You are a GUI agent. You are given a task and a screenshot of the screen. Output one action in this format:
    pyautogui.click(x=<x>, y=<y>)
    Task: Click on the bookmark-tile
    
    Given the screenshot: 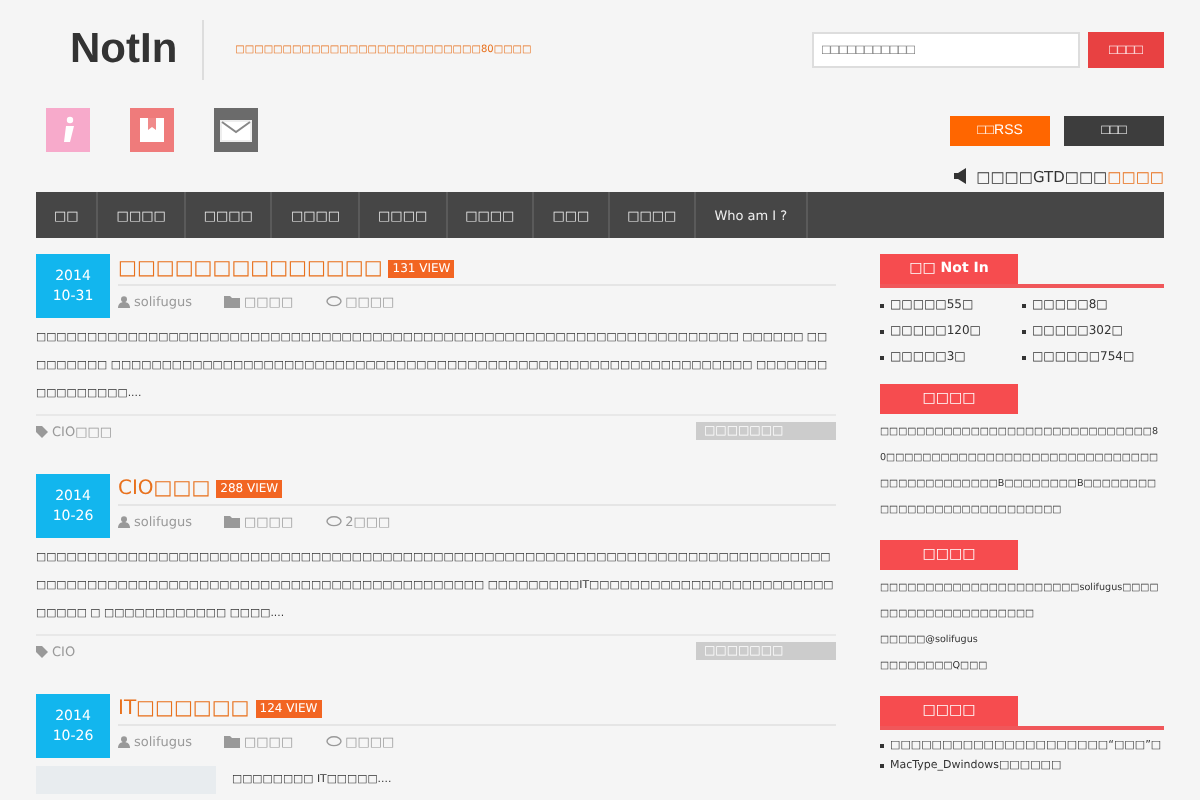 What is the action you would take?
    pyautogui.click(x=152, y=130)
    